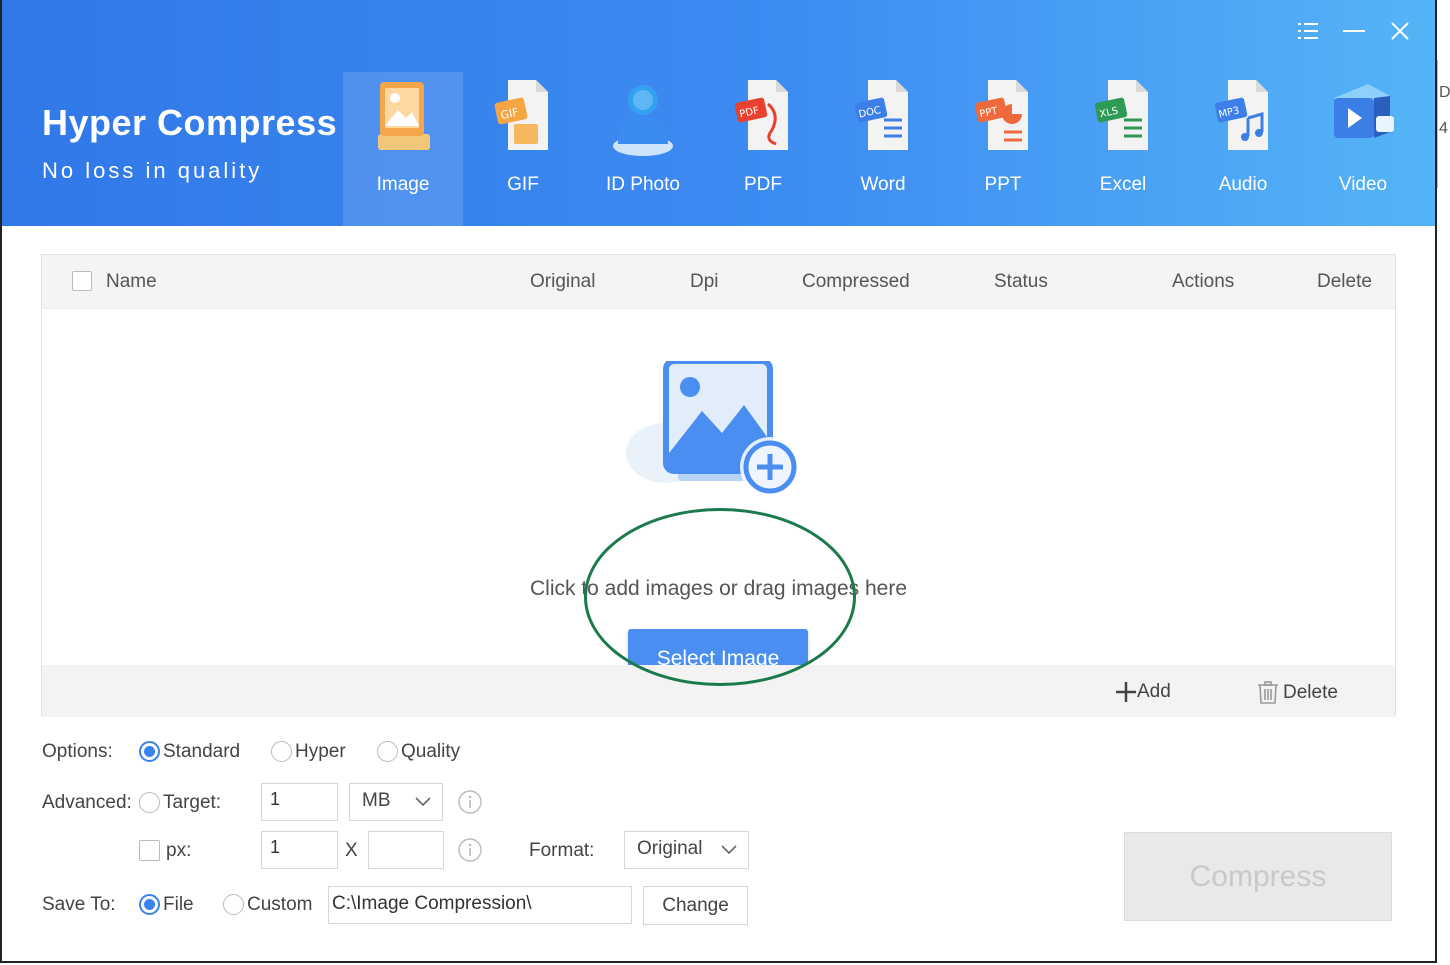 The image size is (1450, 965). Describe the element at coordinates (1003, 184) in the screenshot. I see `tab-label: PPT` at that location.